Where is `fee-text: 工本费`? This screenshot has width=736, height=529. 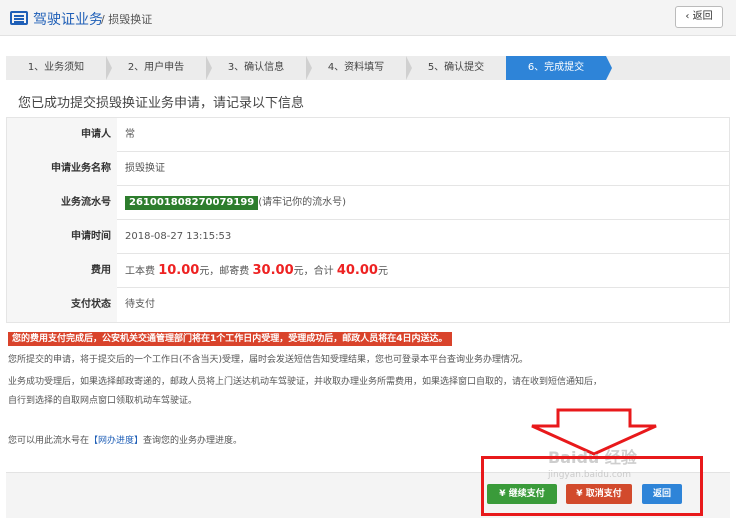
fee-text: 工本费 is located at coordinates (140, 271).